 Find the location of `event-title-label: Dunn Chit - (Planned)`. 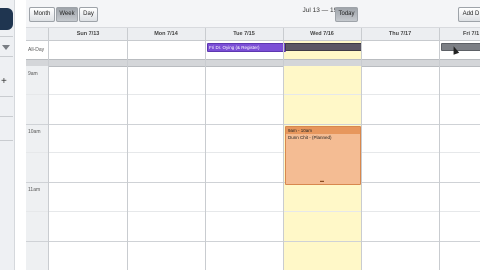

event-title-label: Dunn Chit - (Planned) is located at coordinates (310, 137).